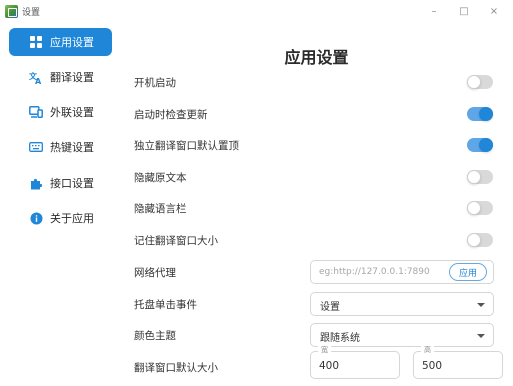 The image size is (513, 386). What do you see at coordinates (165, 304) in the screenshot?
I see `setting-label: 托盘单击事件` at bounding box center [165, 304].